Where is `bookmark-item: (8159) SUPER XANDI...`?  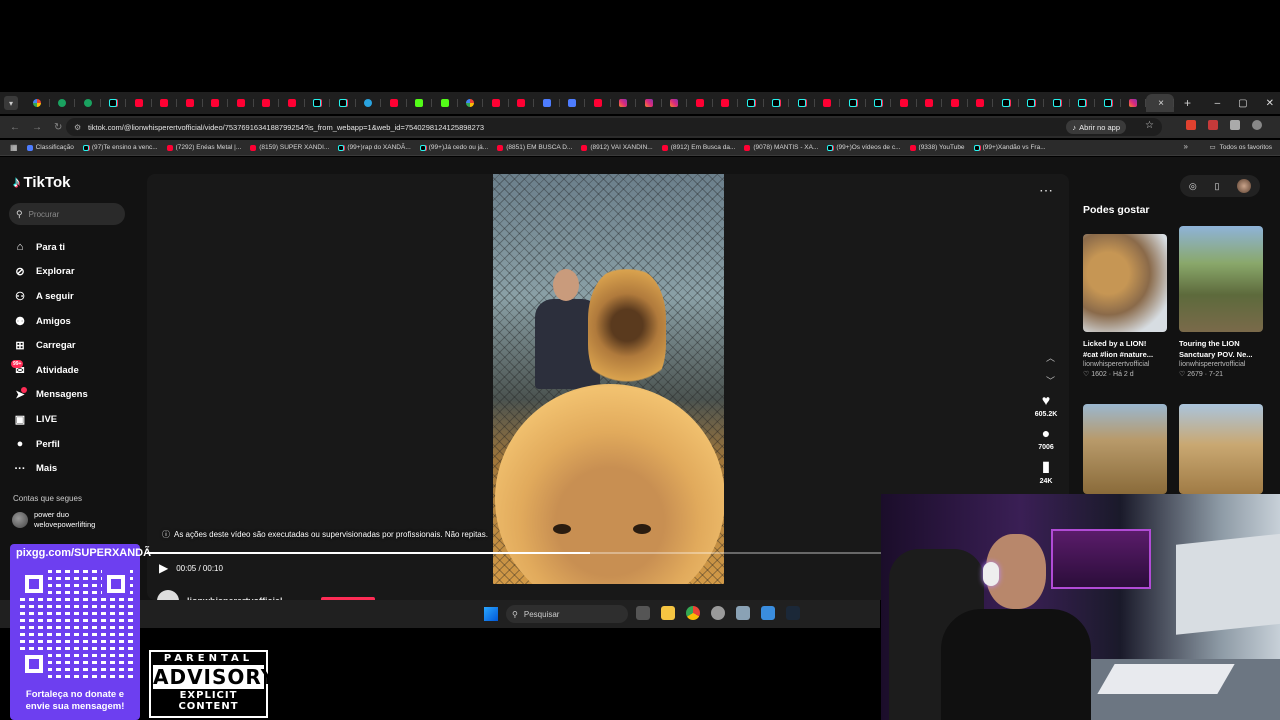
bookmark-item: (8159) SUPER XANDI... is located at coordinates (289, 147).